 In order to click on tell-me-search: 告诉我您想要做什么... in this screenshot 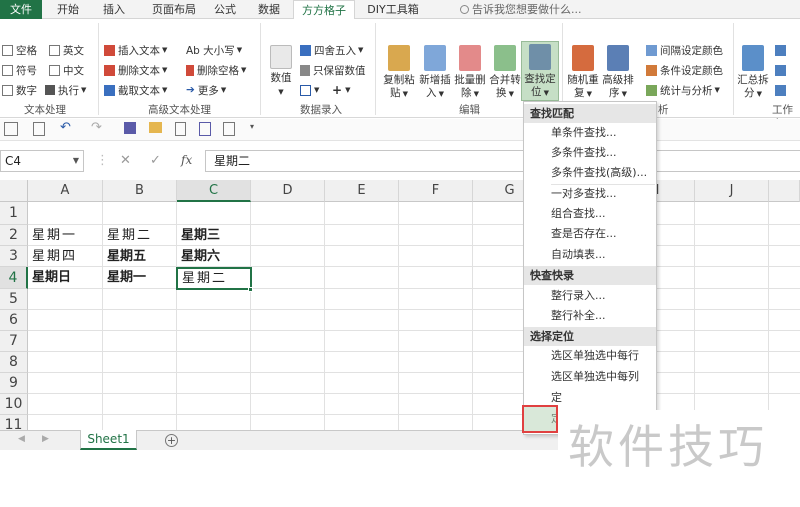, I will do `click(540, 9)`.